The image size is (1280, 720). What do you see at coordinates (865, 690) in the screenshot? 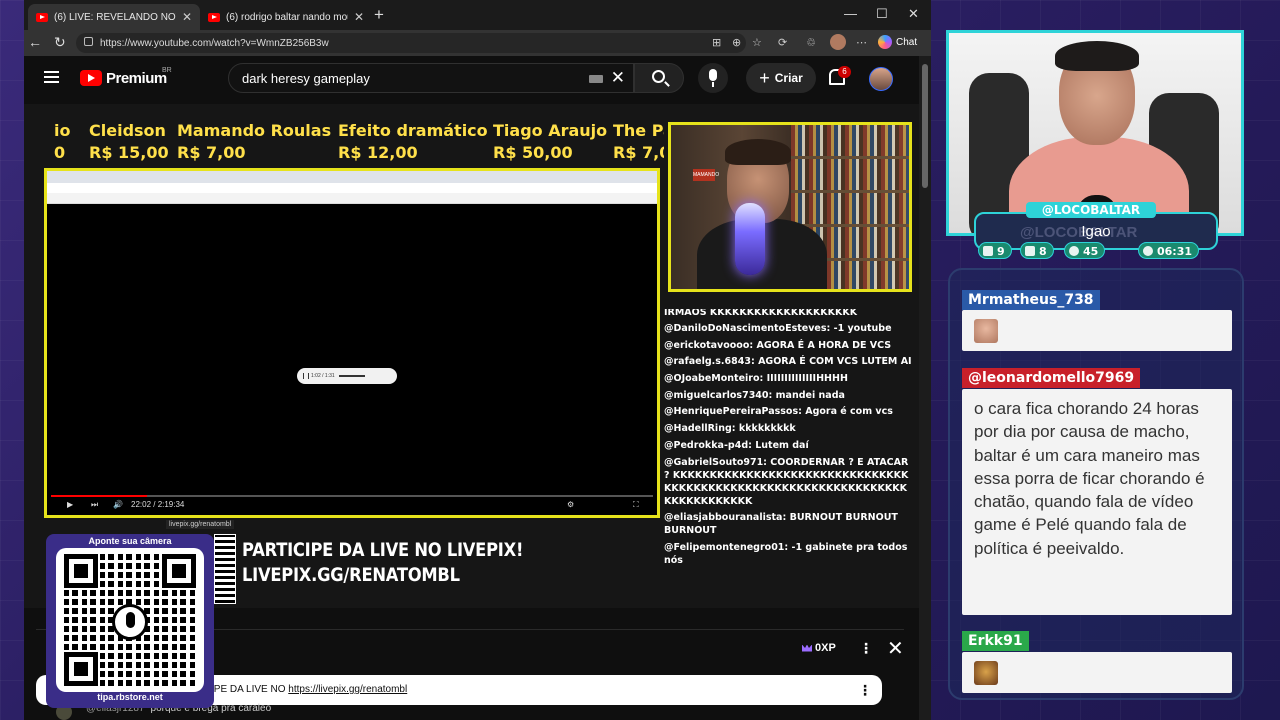
I see `pinned-menu-icon: ⋮` at bounding box center [865, 690].